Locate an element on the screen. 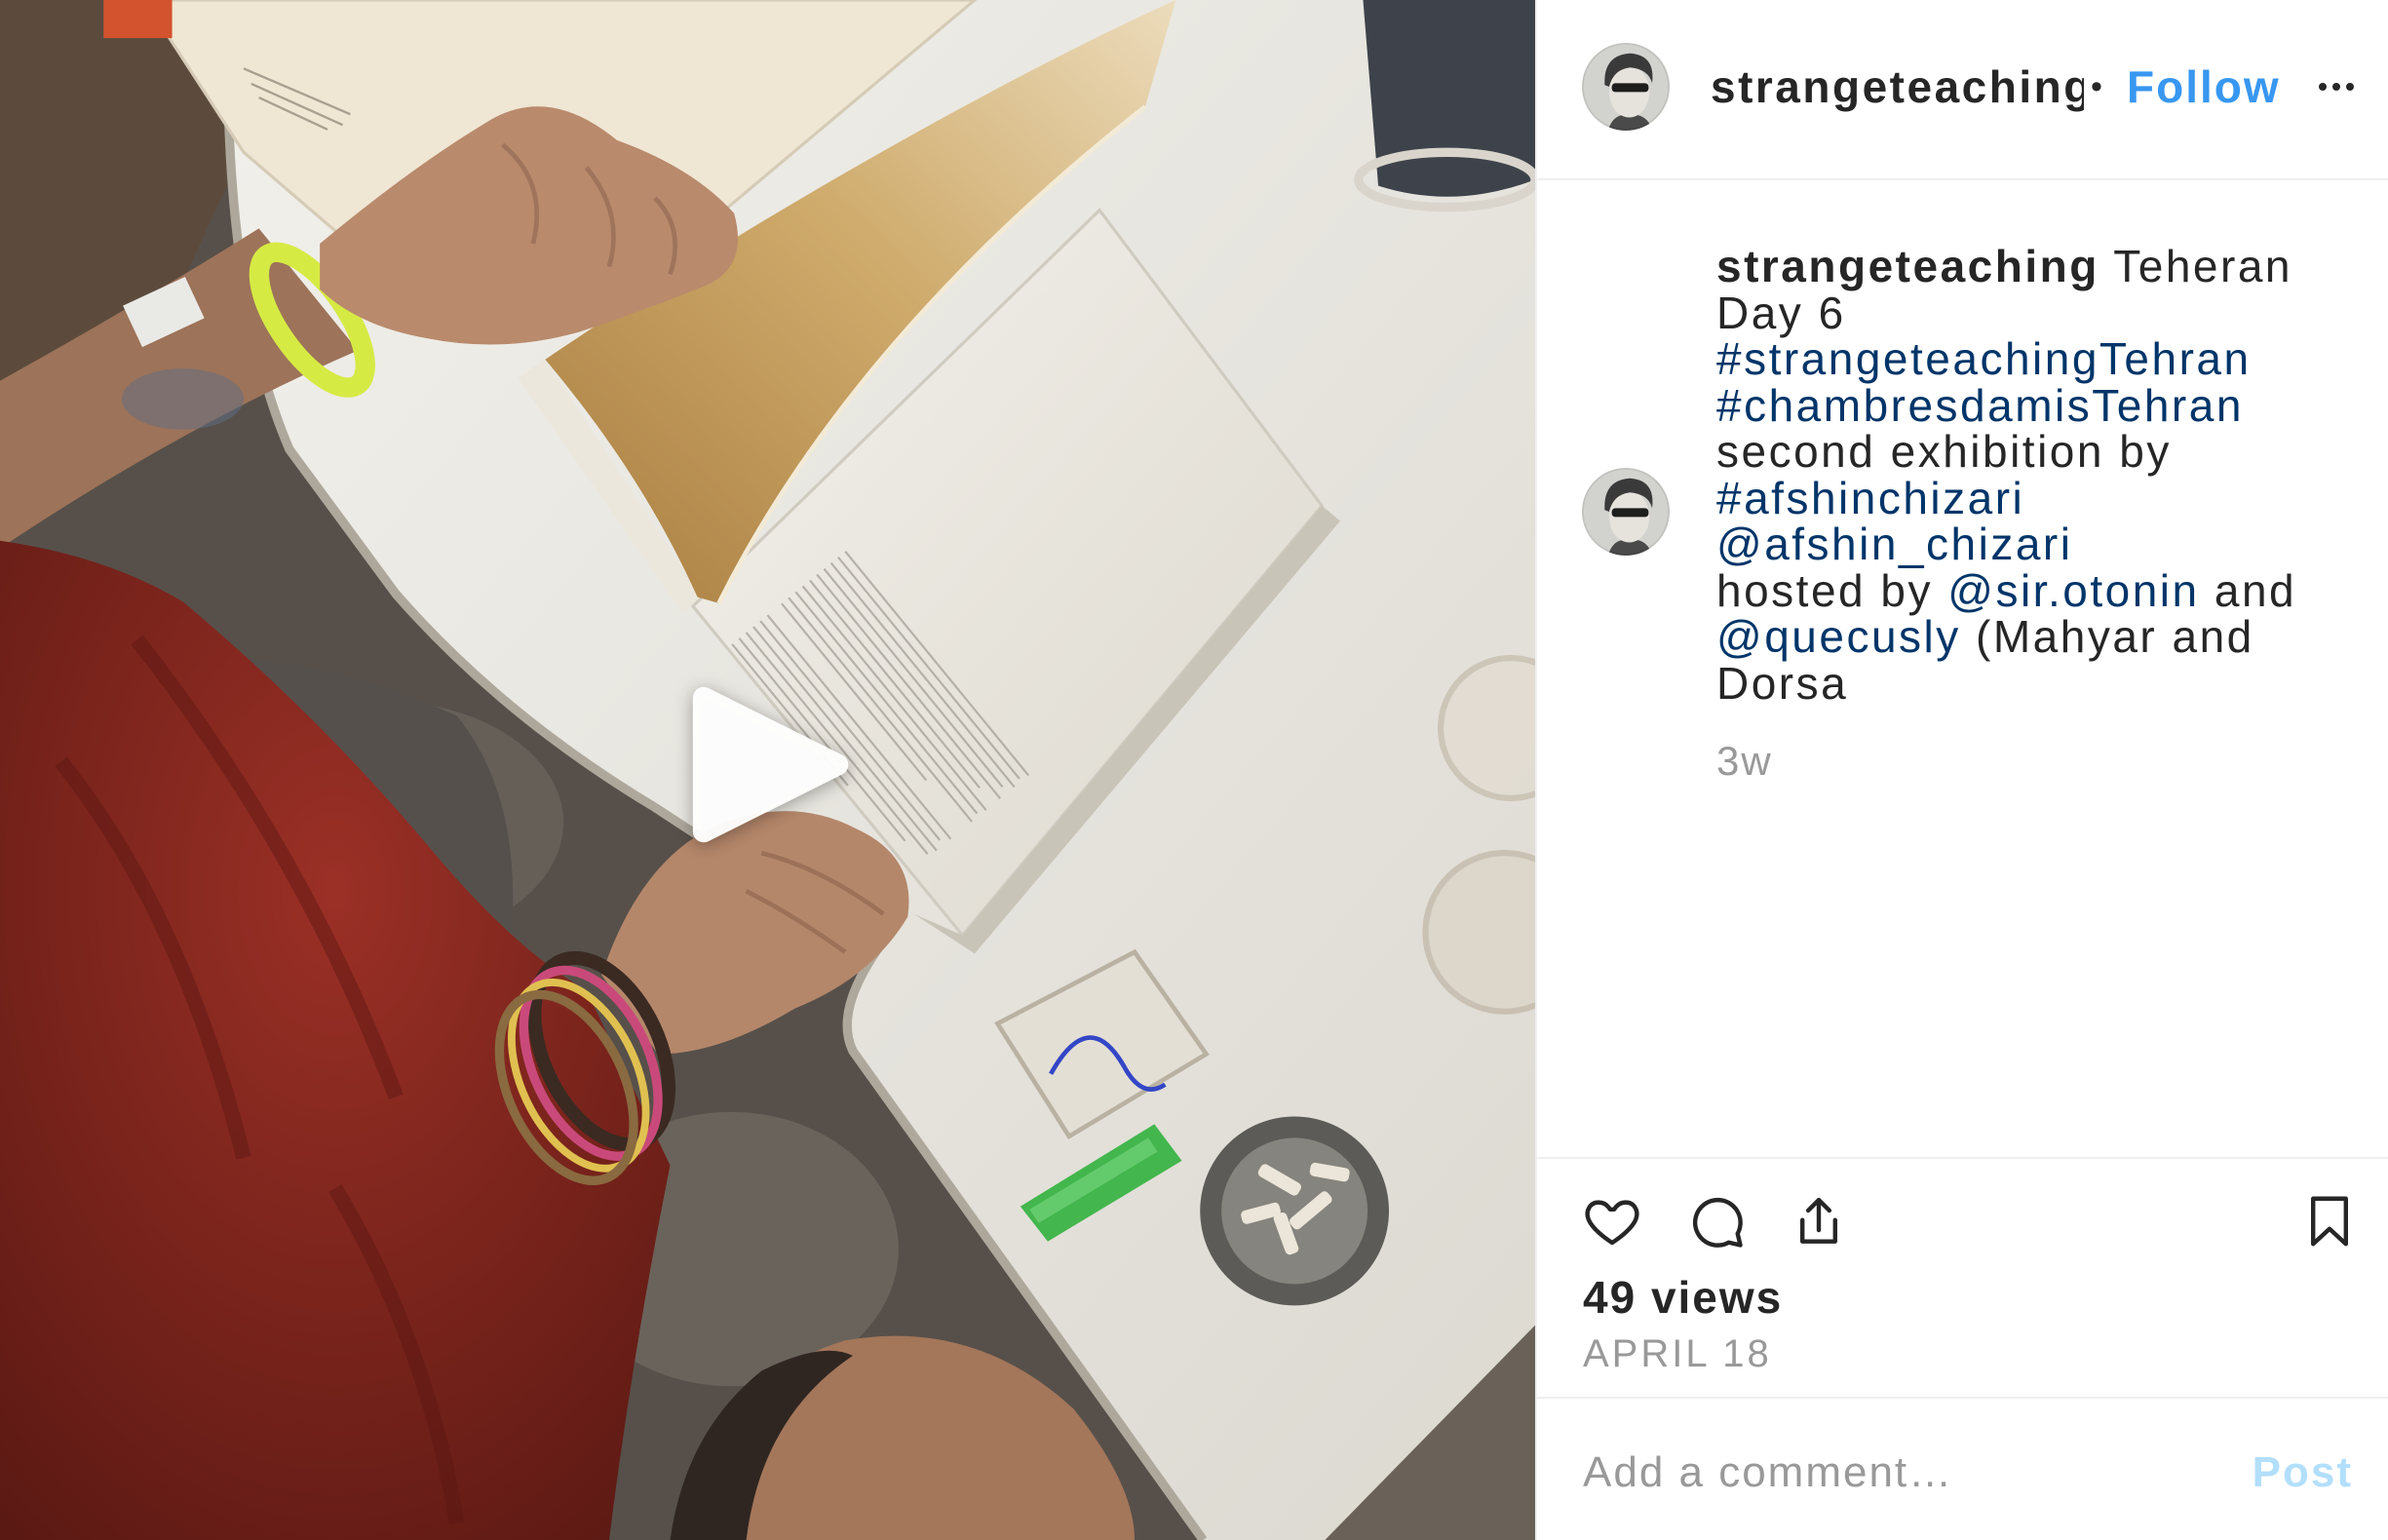  header-avatar is located at coordinates (1626, 87).